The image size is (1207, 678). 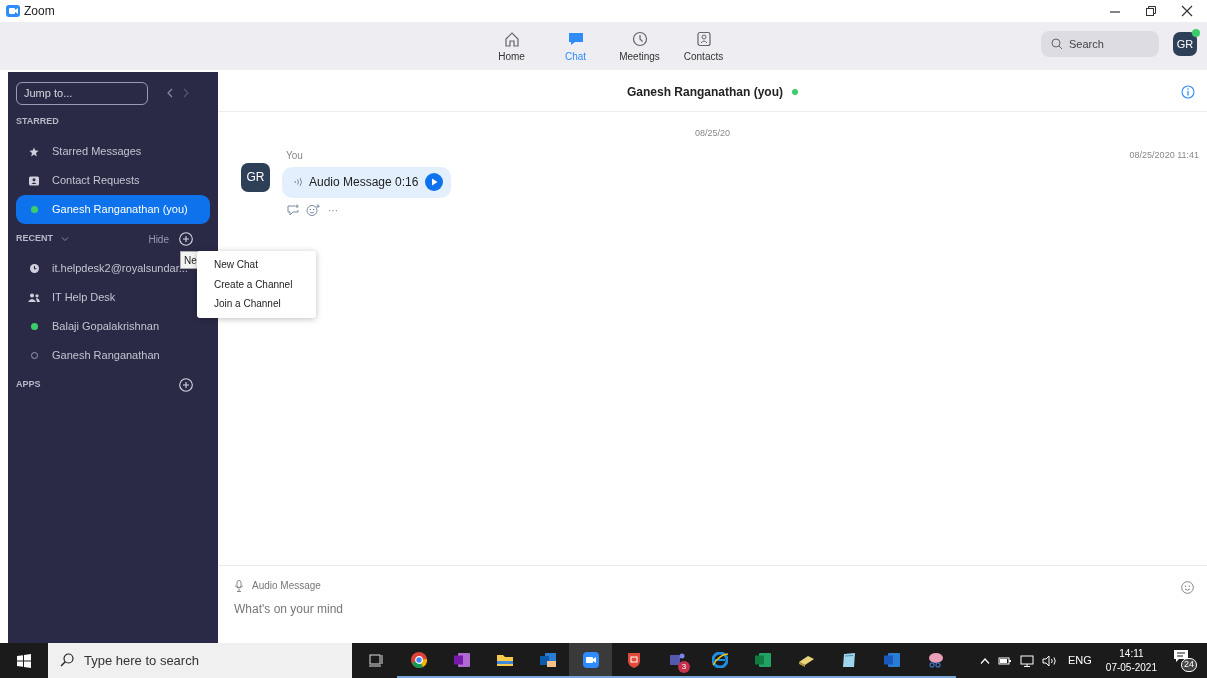 I want to click on notification-count: 24, so click(x=1189, y=664).